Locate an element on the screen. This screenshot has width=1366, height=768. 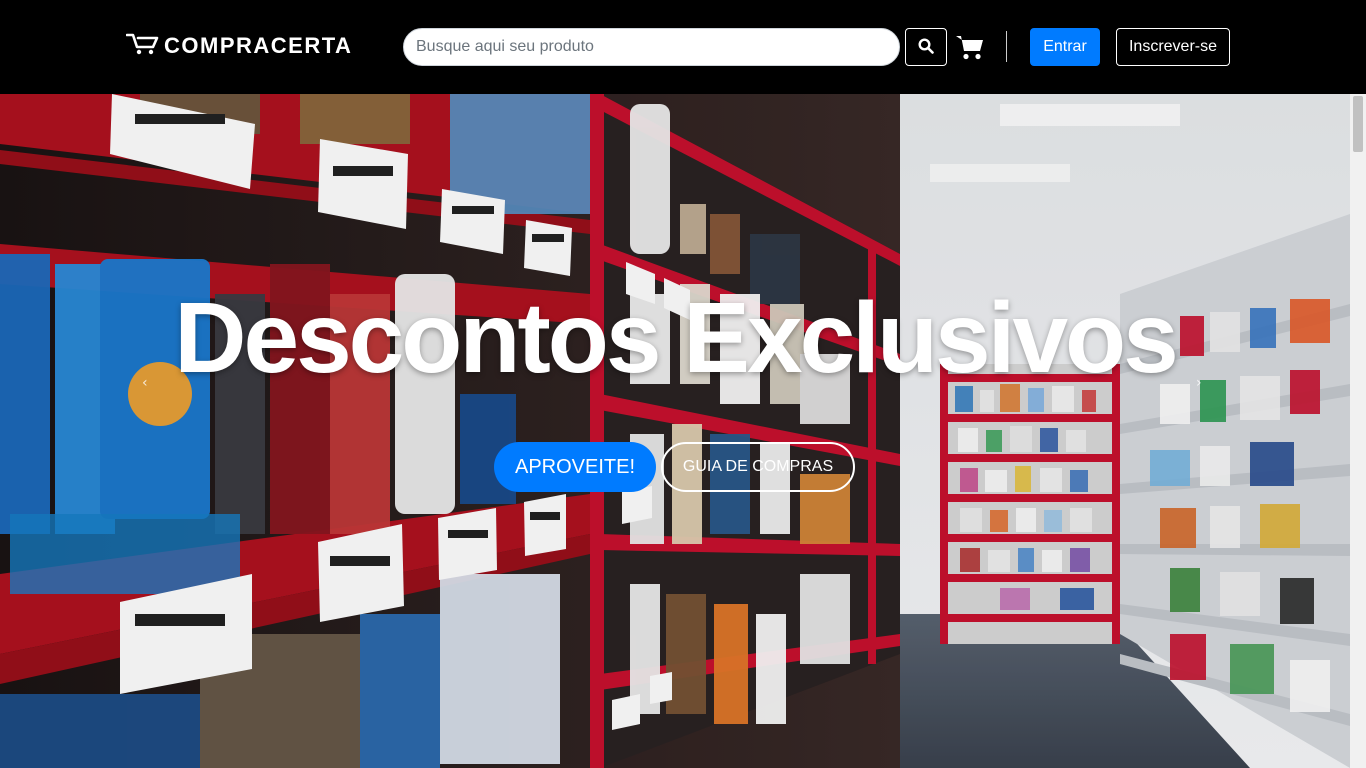
guia-de-compras-button: GUIA DE COMPRAS is located at coordinates (758, 467).